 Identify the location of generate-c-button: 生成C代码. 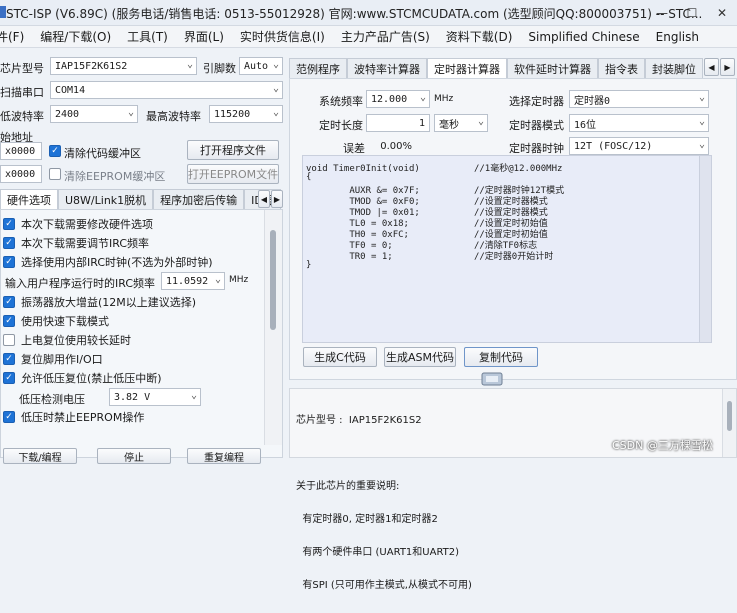
(340, 357).